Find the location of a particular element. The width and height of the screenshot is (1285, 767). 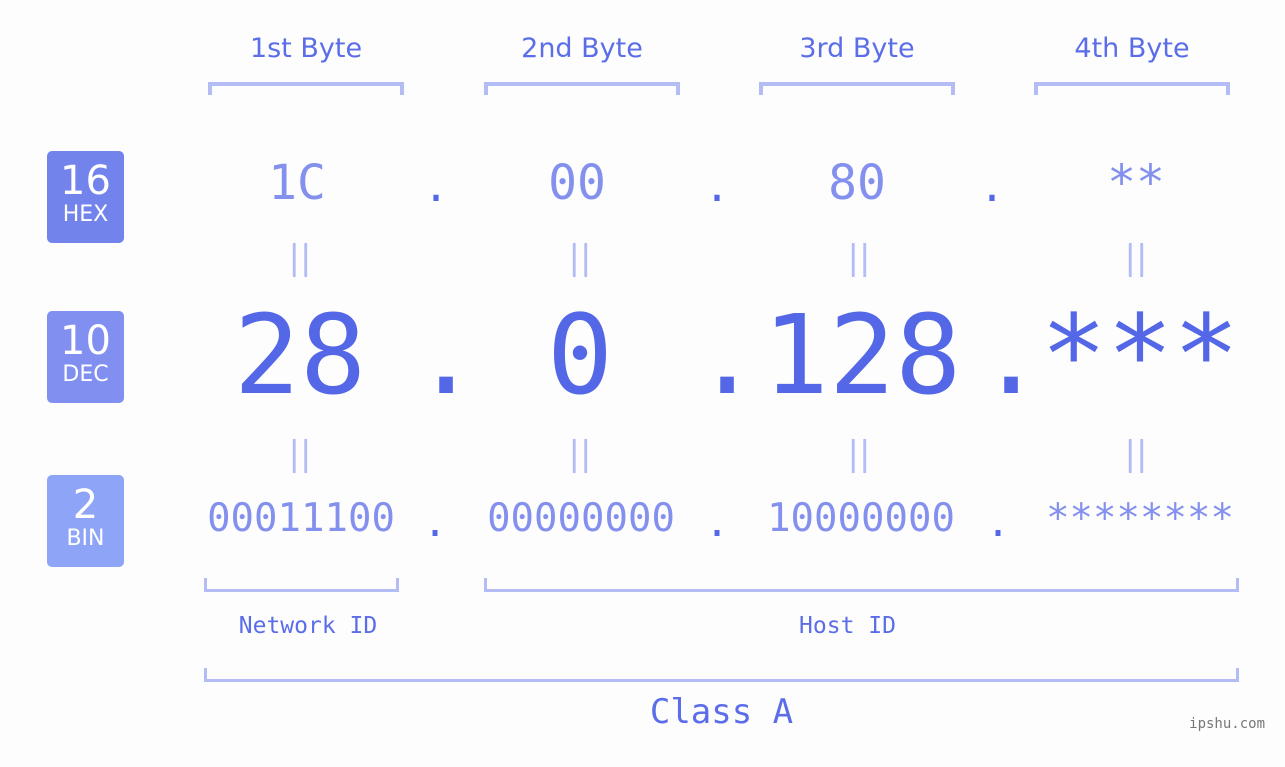

bin-value-1: 00011100 is located at coordinates (301, 518).